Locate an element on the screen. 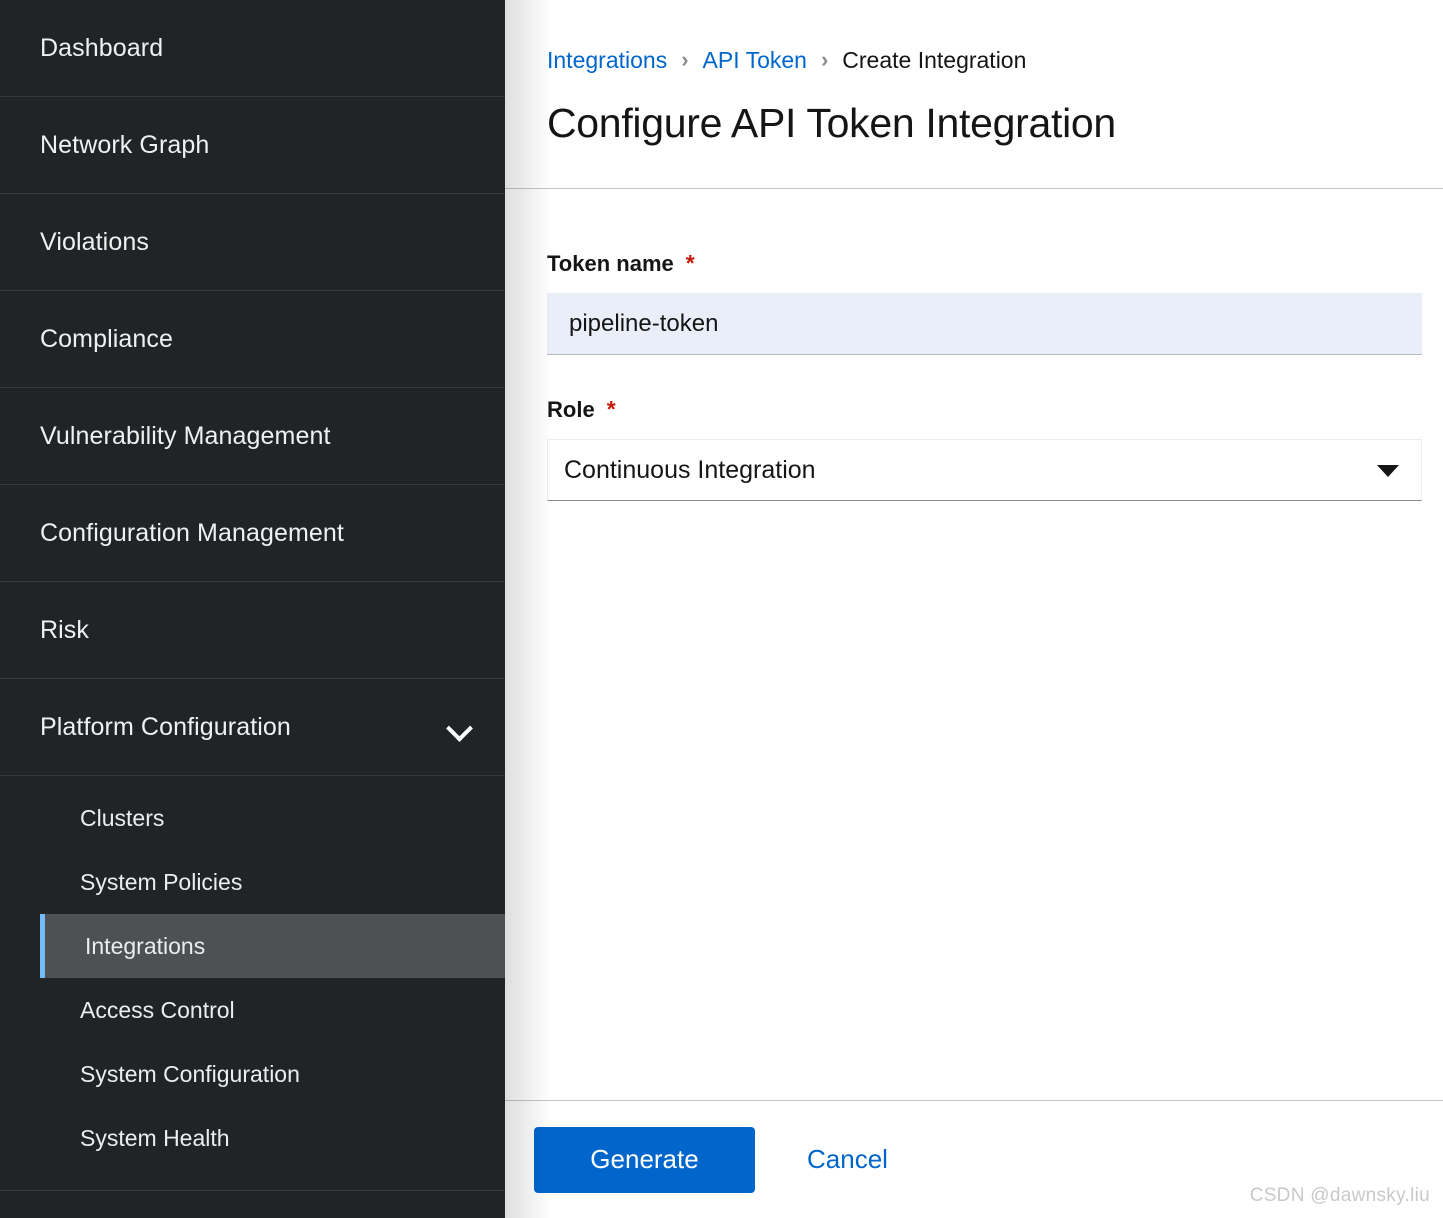 This screenshot has height=1218, width=1443. sidebar-item-access-control: Access Control is located at coordinates (252, 1010).